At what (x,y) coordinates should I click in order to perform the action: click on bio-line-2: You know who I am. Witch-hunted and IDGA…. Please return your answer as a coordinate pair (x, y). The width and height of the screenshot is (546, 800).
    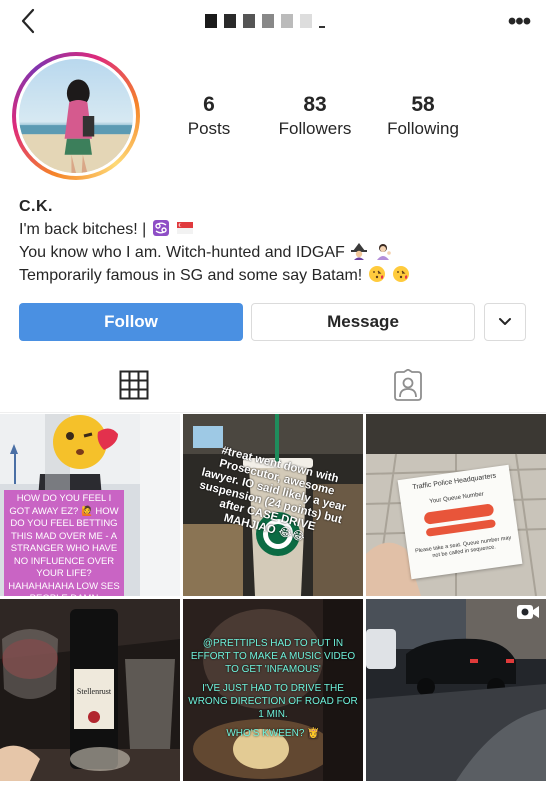
    Looking at the image, I should click on (279, 252).